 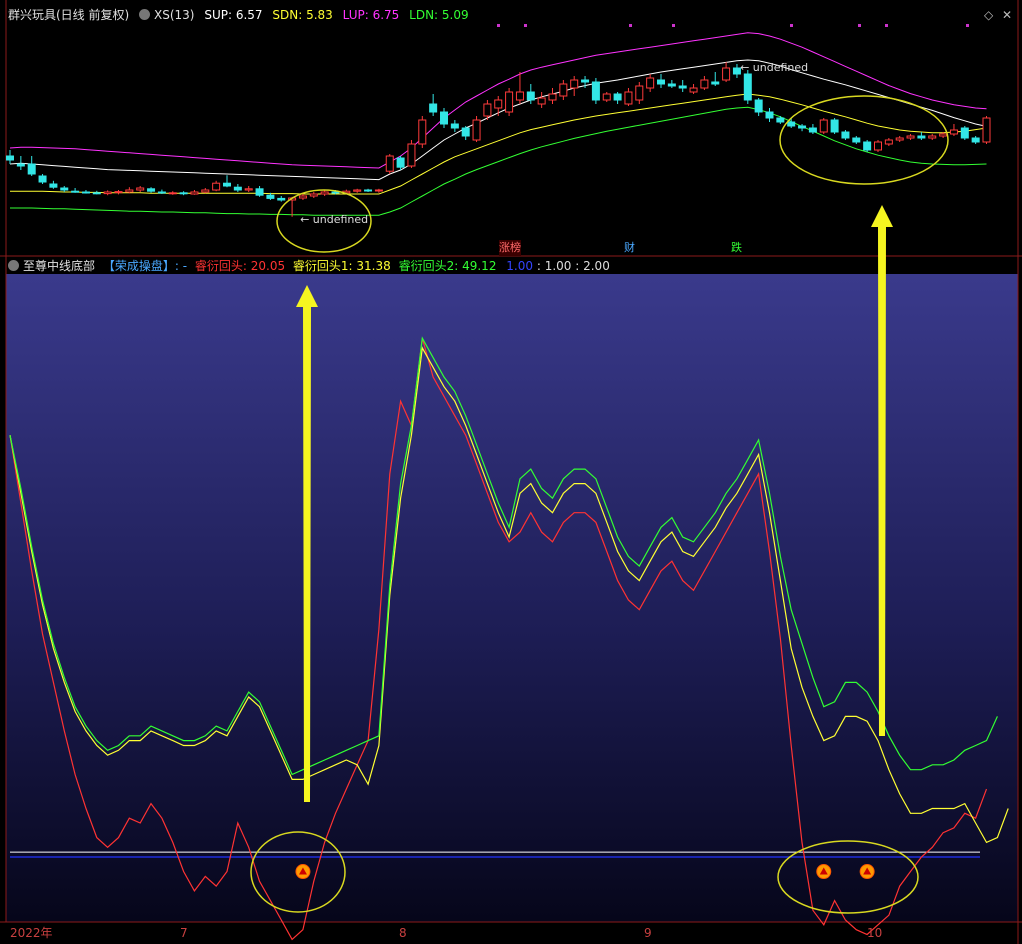 What do you see at coordinates (31, 933) in the screenshot?
I see `x-axis-label-year: 2022年` at bounding box center [31, 933].